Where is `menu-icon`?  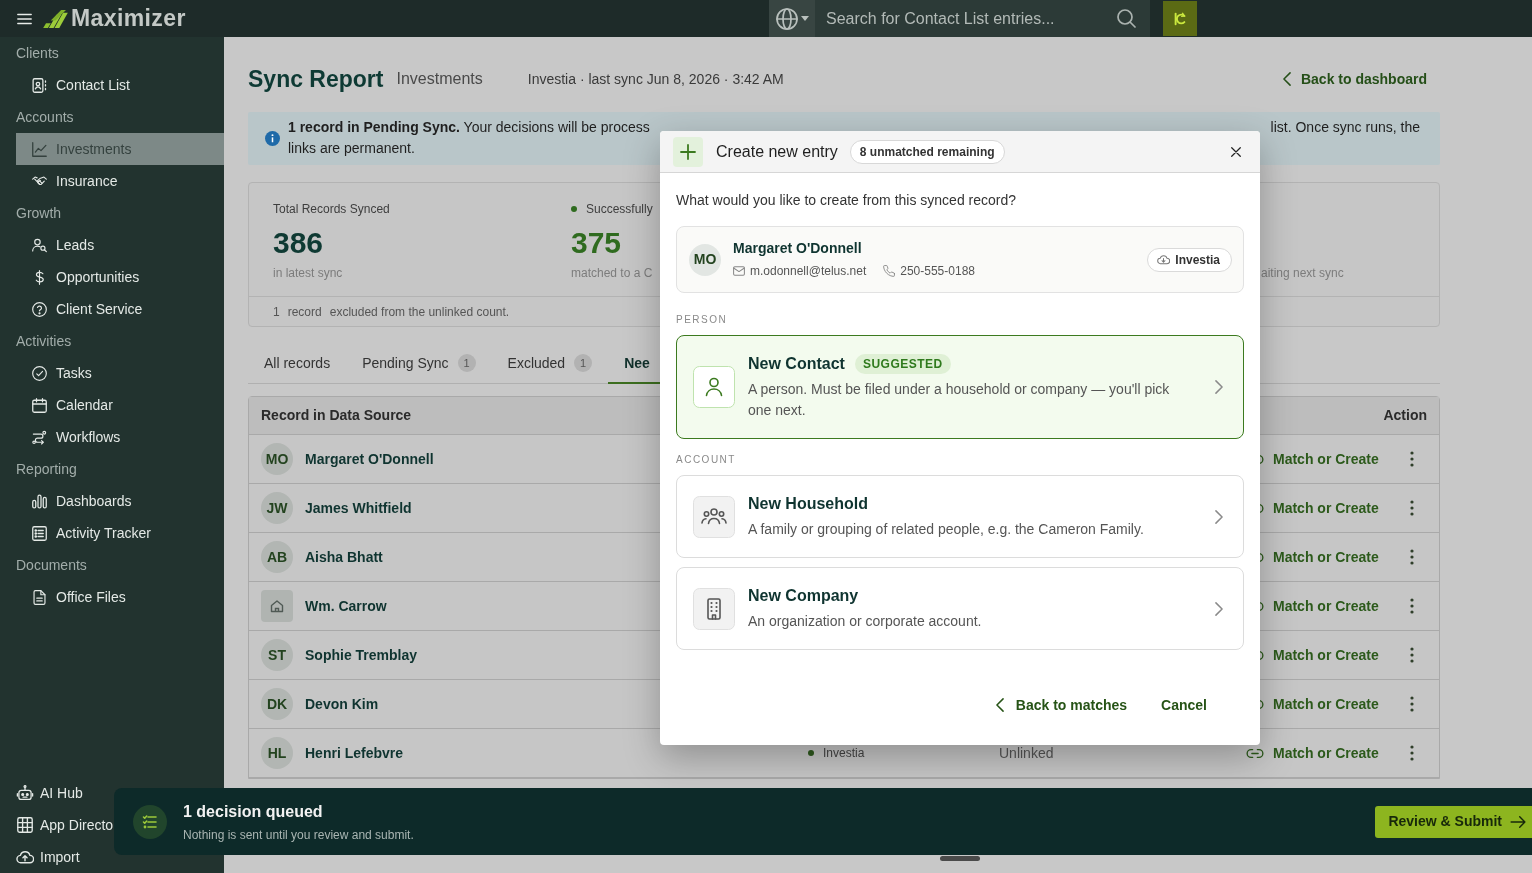 menu-icon is located at coordinates (24, 18).